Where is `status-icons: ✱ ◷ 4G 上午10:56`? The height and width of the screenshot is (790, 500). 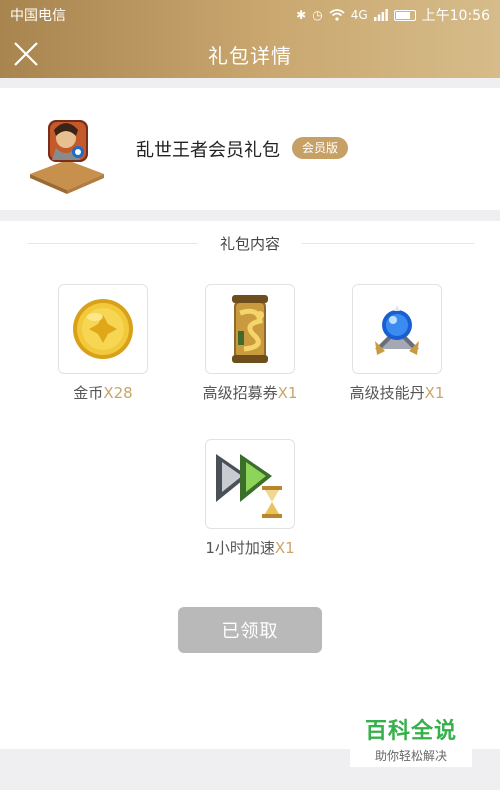 status-icons: ✱ ◷ 4G 上午10:56 is located at coordinates (393, 15).